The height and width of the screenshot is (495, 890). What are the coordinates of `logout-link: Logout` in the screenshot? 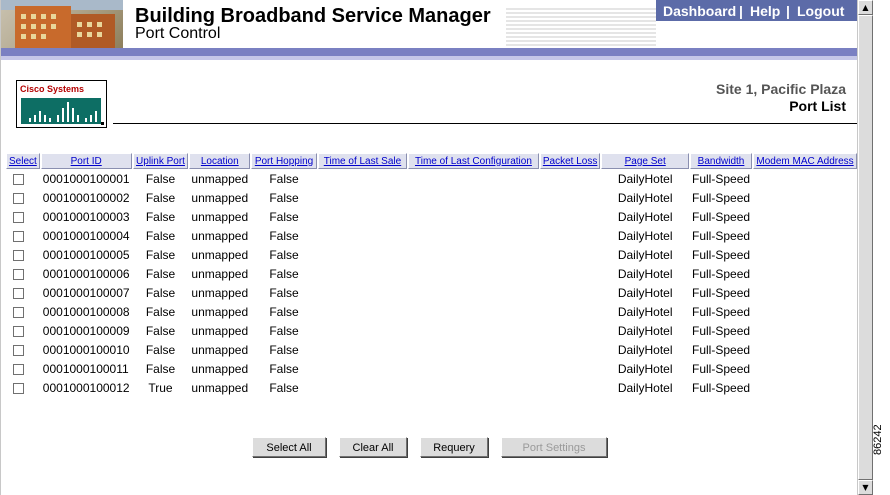 It's located at (820, 11).